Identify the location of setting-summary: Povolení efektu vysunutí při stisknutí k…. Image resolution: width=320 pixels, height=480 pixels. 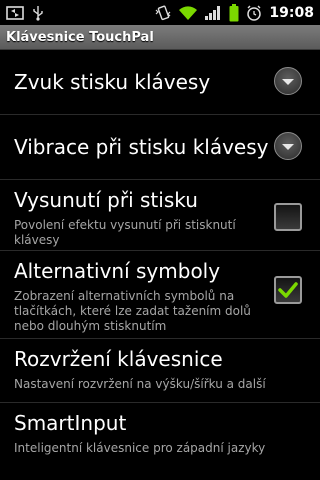
(125, 232).